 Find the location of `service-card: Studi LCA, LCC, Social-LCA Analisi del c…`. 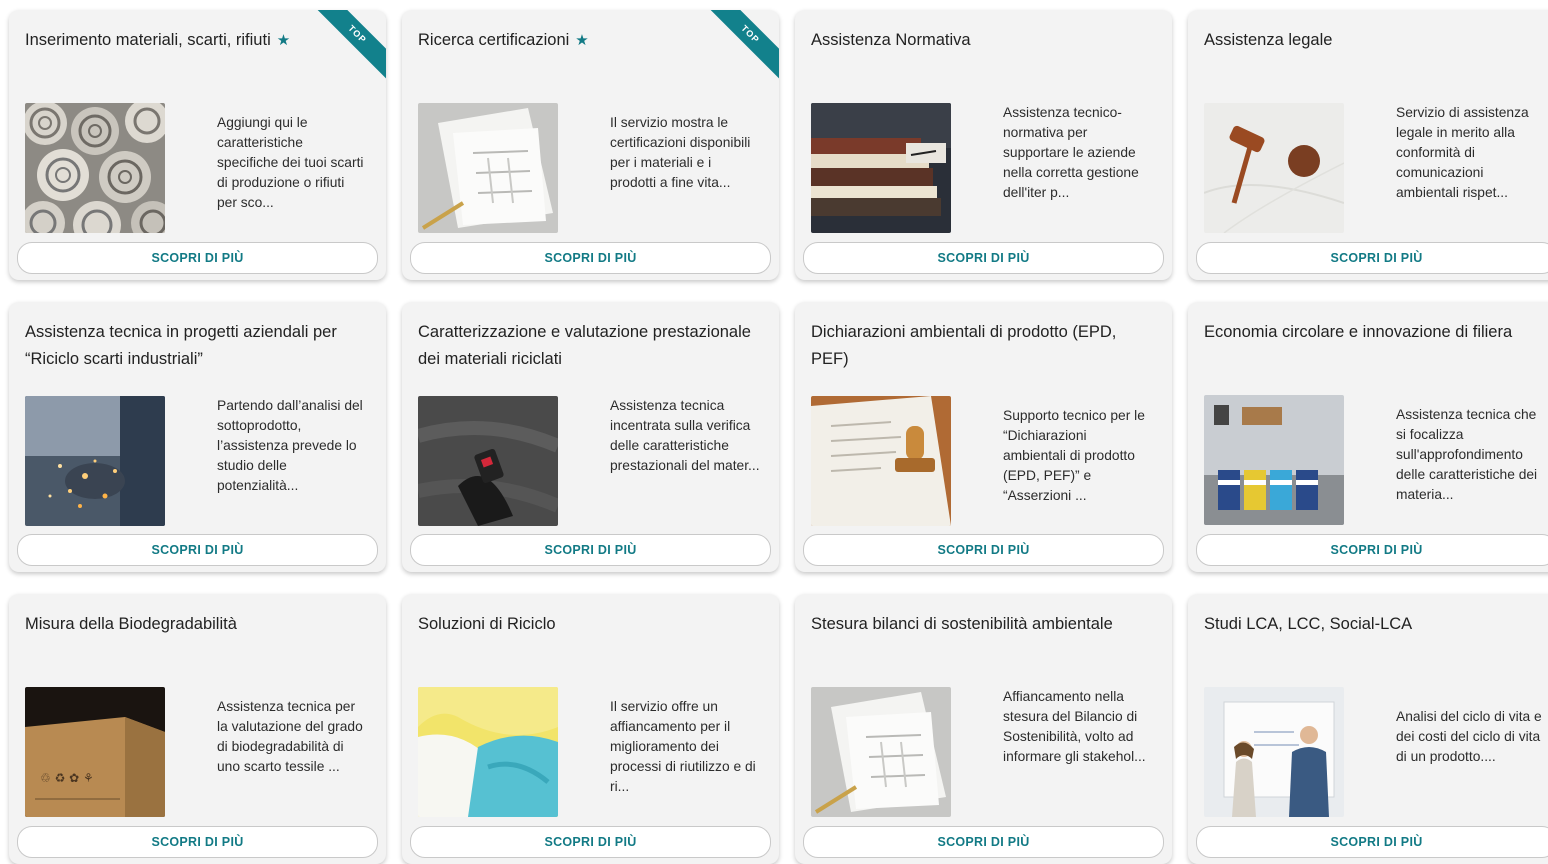

service-card: Studi LCA, LCC, Social-LCA Analisi del c… is located at coordinates (1368, 729).